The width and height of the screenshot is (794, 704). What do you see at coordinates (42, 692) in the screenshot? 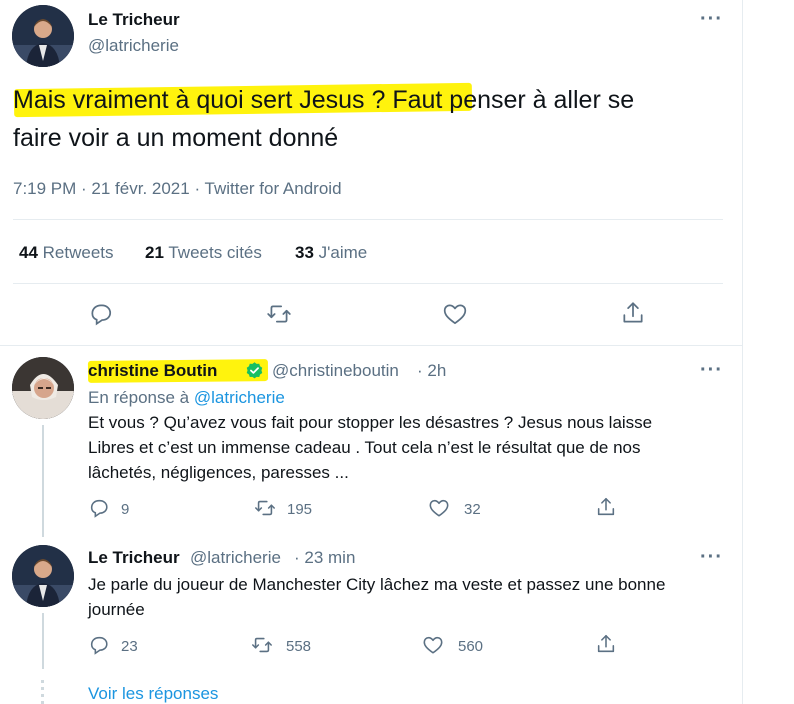
I see `thread-dots` at bounding box center [42, 692].